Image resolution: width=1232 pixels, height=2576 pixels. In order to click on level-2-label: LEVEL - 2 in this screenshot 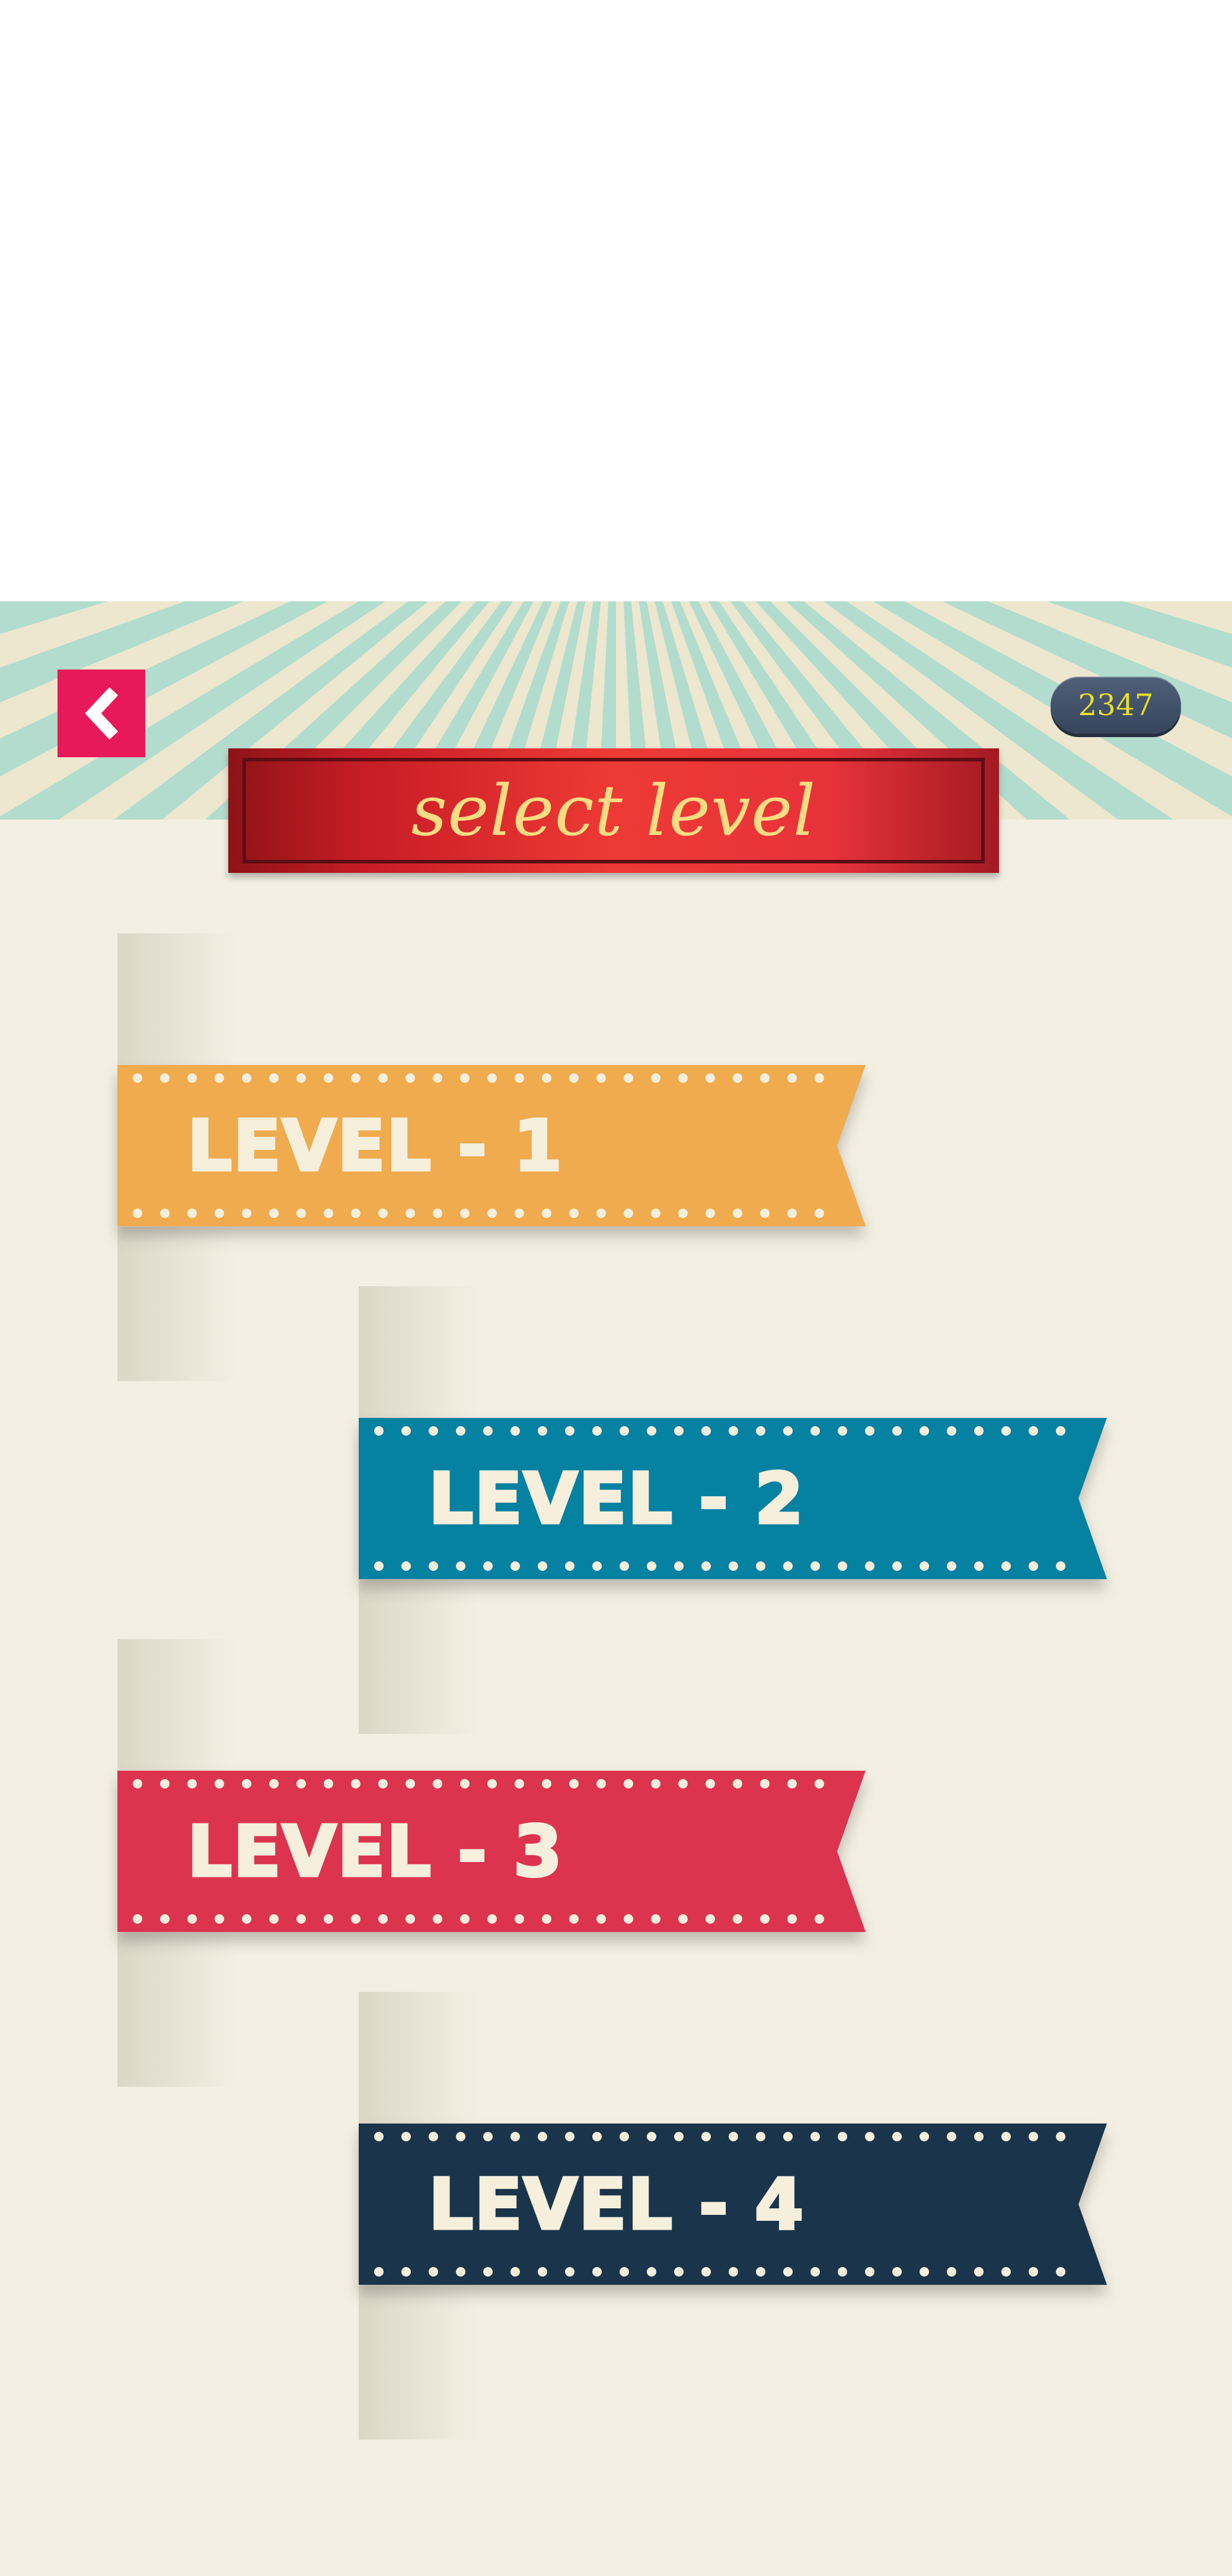, I will do `click(616, 1498)`.